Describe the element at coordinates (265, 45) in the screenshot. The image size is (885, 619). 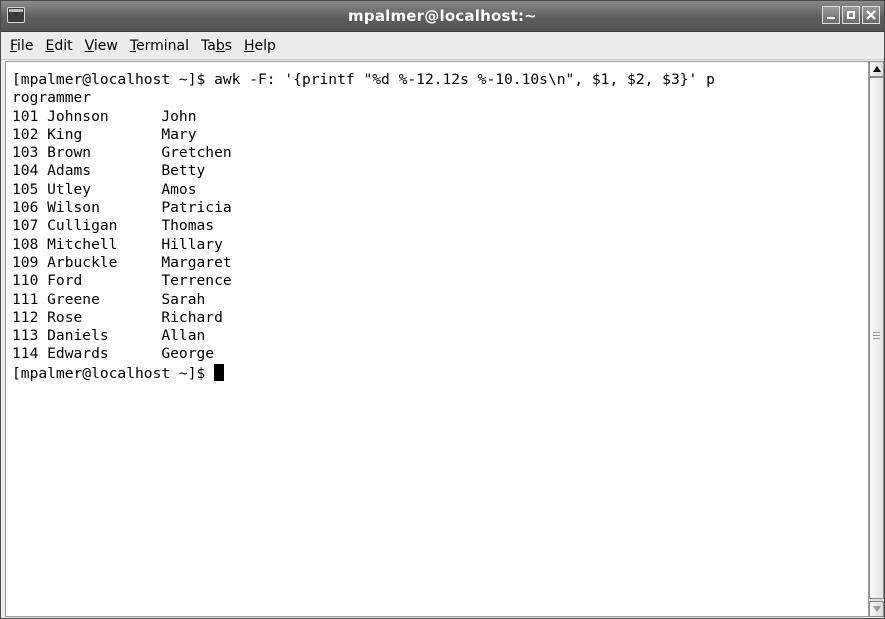
I see `menu-help-label: elp` at that location.